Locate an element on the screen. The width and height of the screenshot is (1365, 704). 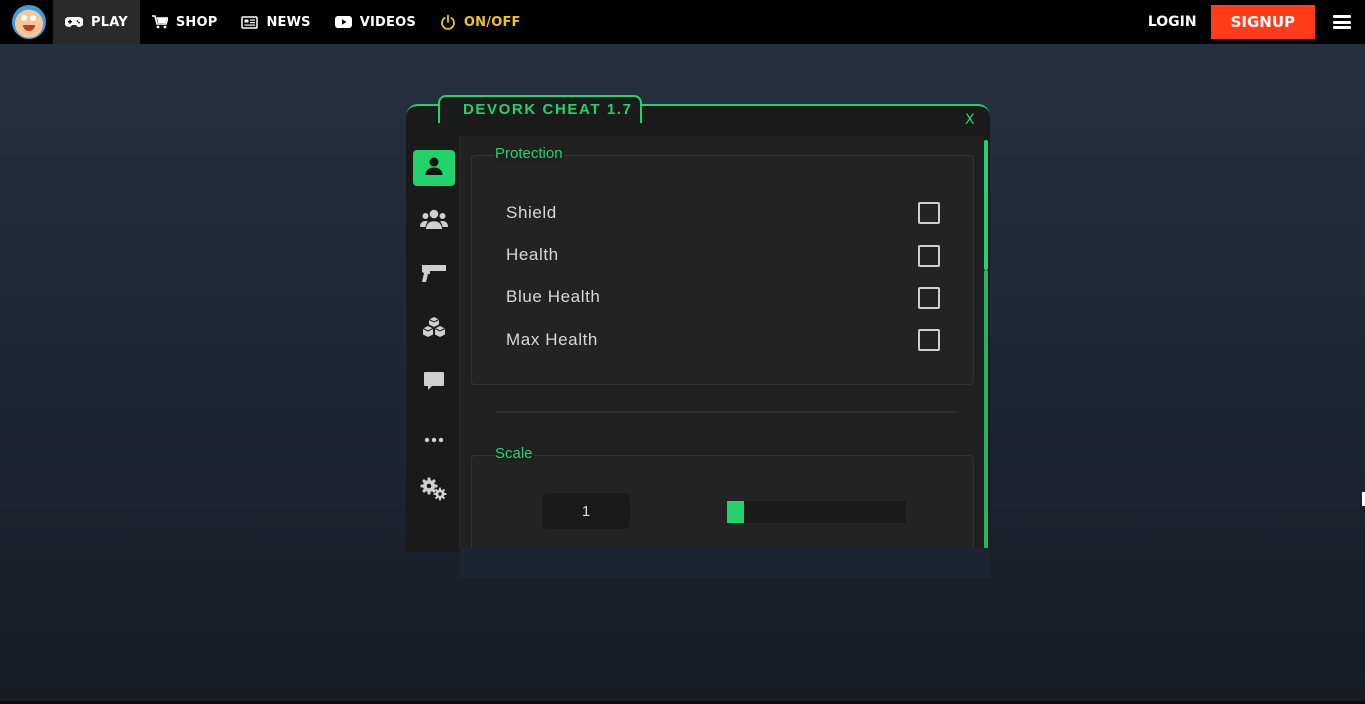
sidebar-tab-players is located at coordinates (434, 221).